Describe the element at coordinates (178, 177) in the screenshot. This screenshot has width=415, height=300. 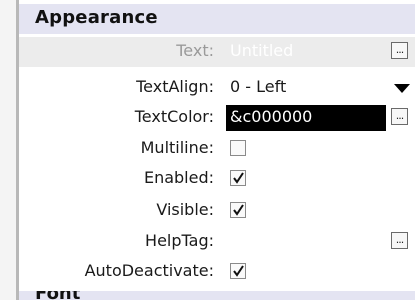
I see `property-label-enabled: Enabled:` at that location.